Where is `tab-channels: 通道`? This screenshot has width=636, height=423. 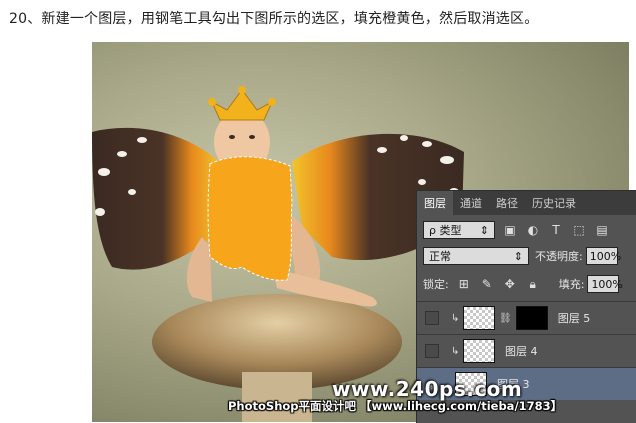
tab-channels: 通道 is located at coordinates (471, 203).